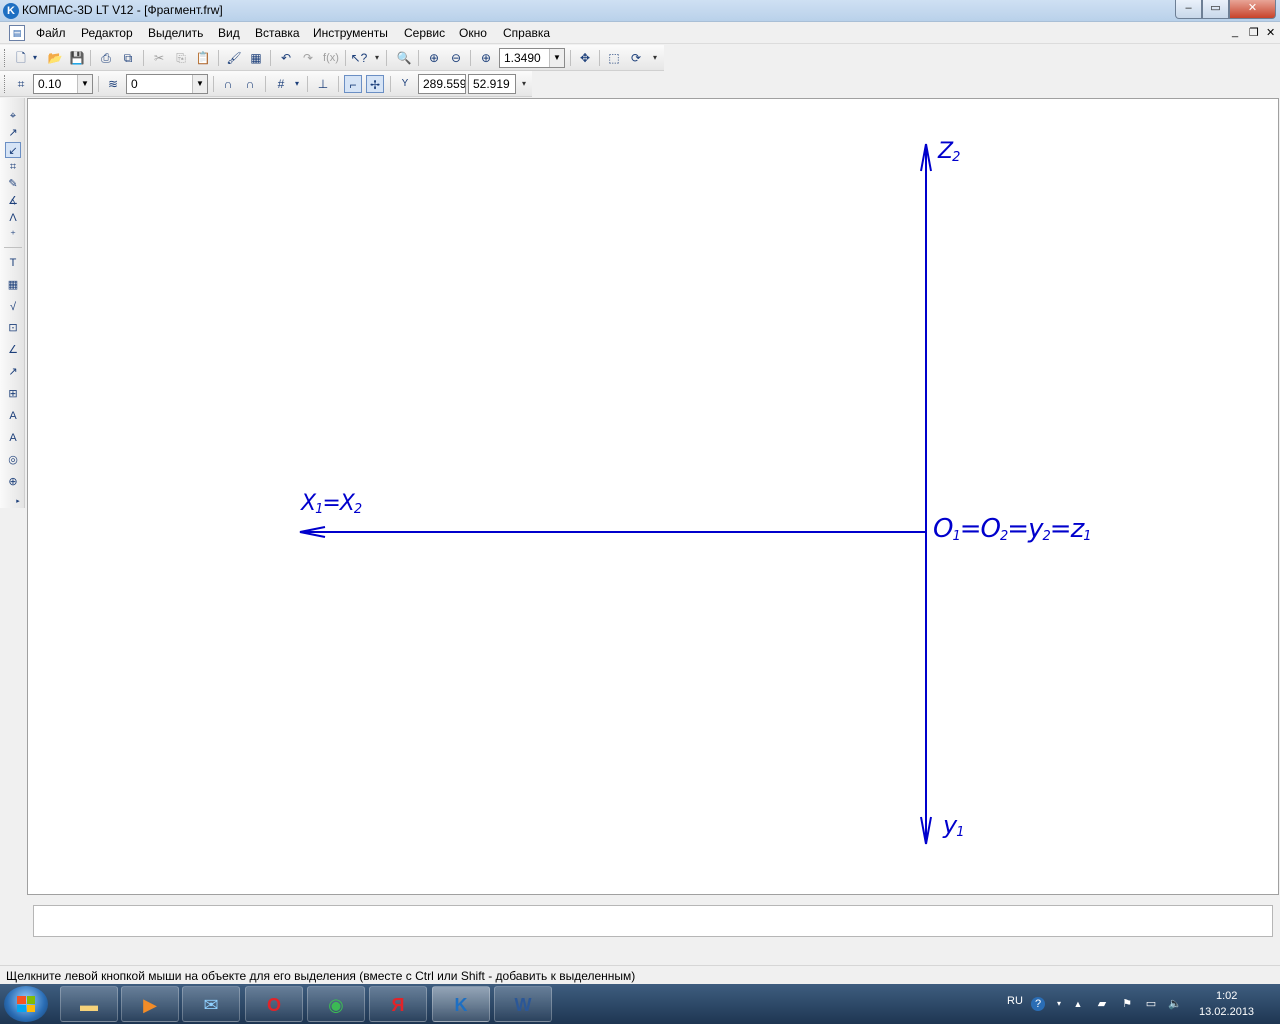 This screenshot has height=1024, width=1280. I want to click on cut-icon: ✂, so click(159, 58).